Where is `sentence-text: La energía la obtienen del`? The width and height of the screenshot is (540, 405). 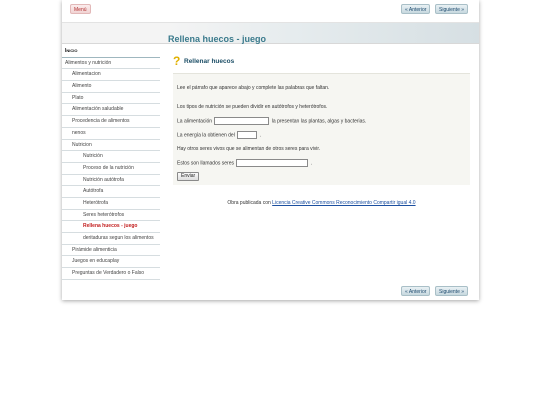 sentence-text: La energía la obtienen del is located at coordinates (206, 135).